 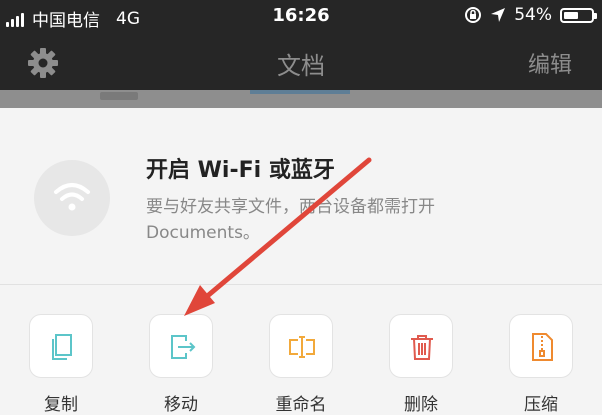 I want to click on annotation-arrow, so click(x=278, y=236).